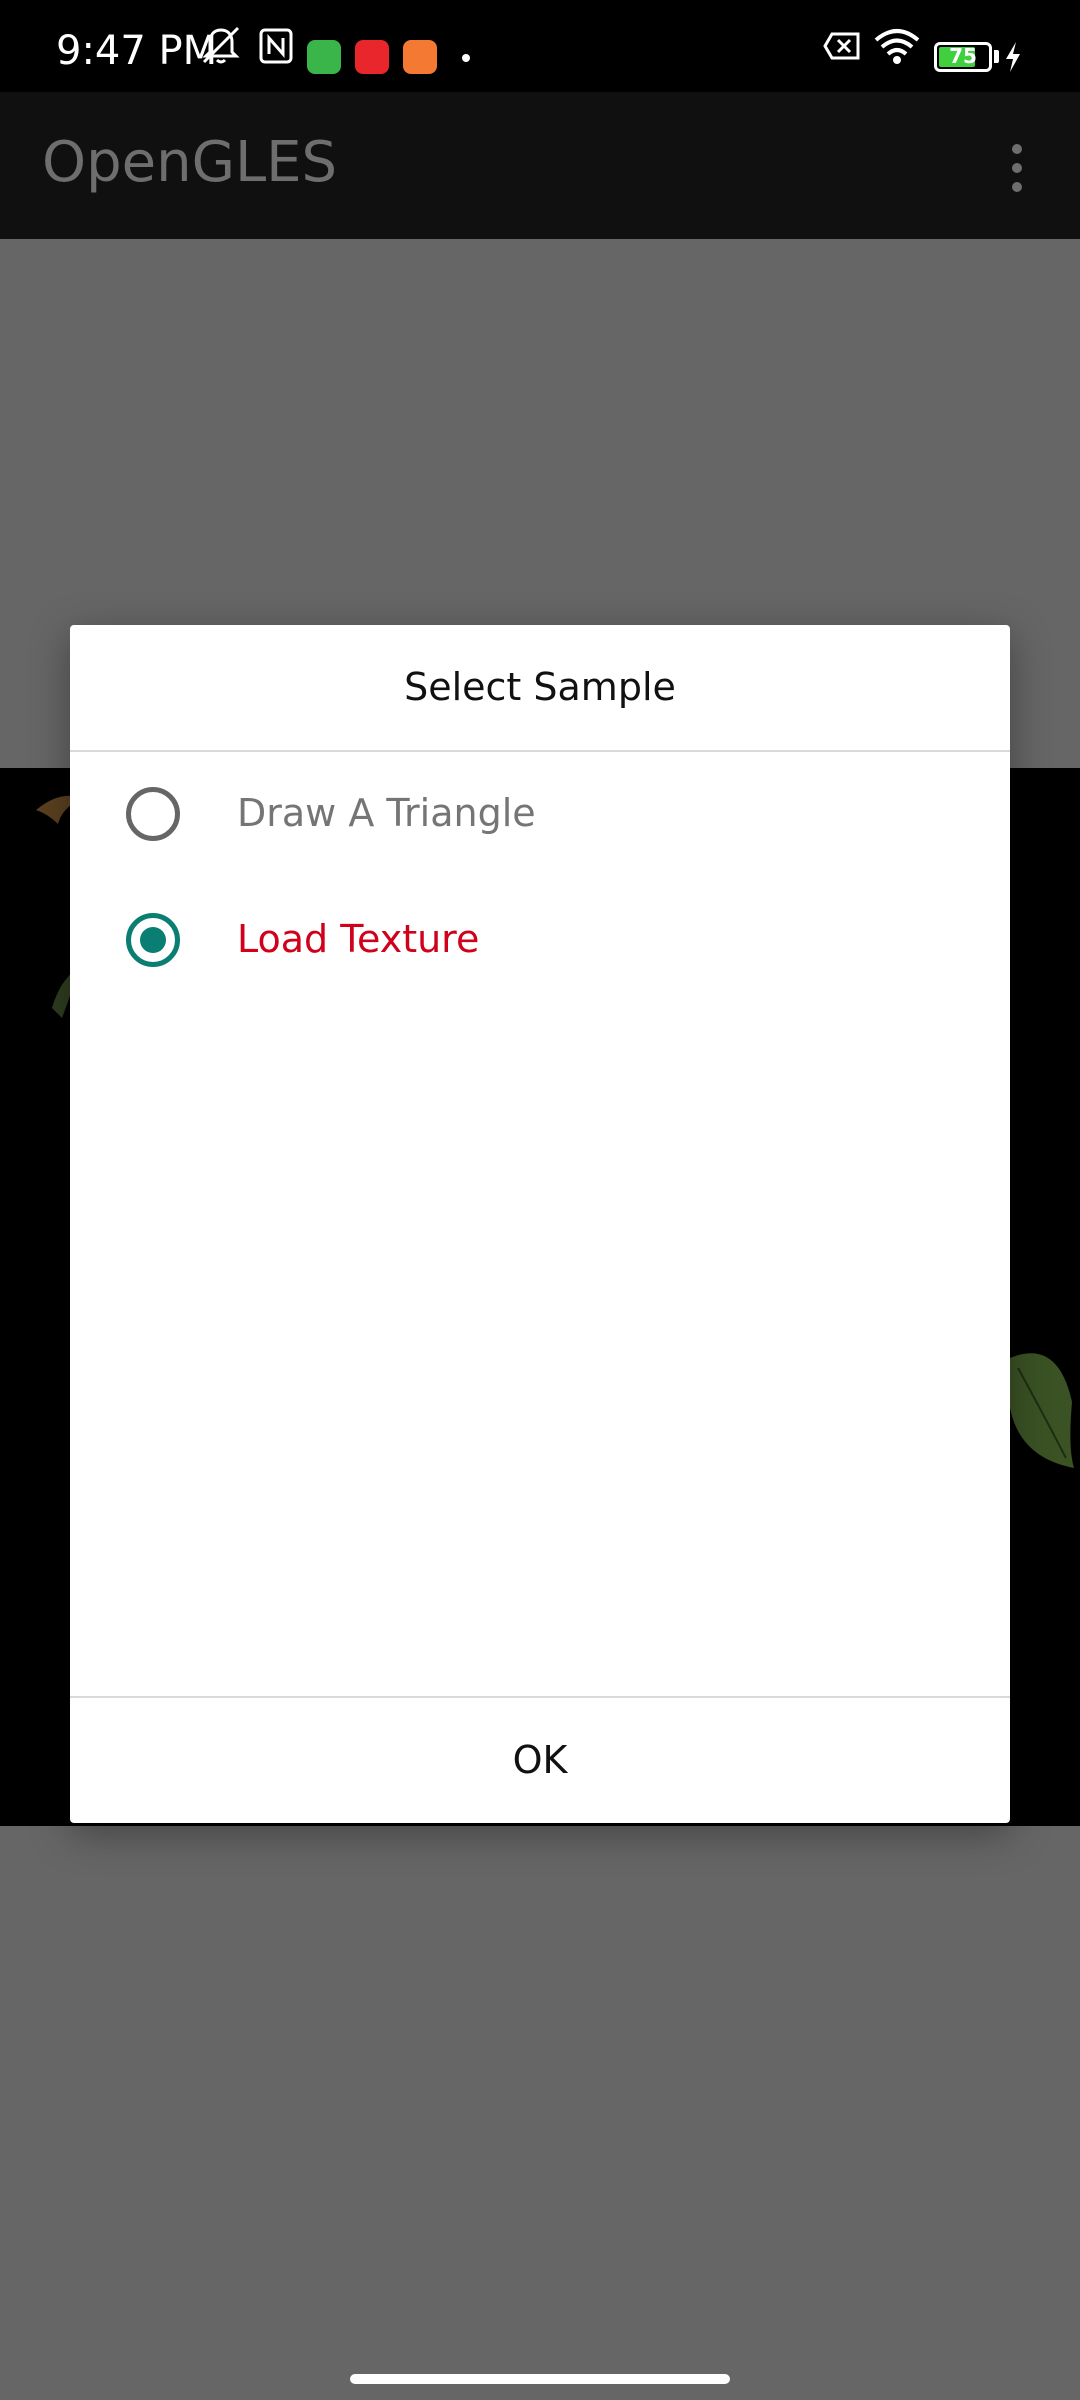 Image resolution: width=1080 pixels, height=2400 pixels. Describe the element at coordinates (386, 813) in the screenshot. I see `option-label: Draw A Triangle` at that location.